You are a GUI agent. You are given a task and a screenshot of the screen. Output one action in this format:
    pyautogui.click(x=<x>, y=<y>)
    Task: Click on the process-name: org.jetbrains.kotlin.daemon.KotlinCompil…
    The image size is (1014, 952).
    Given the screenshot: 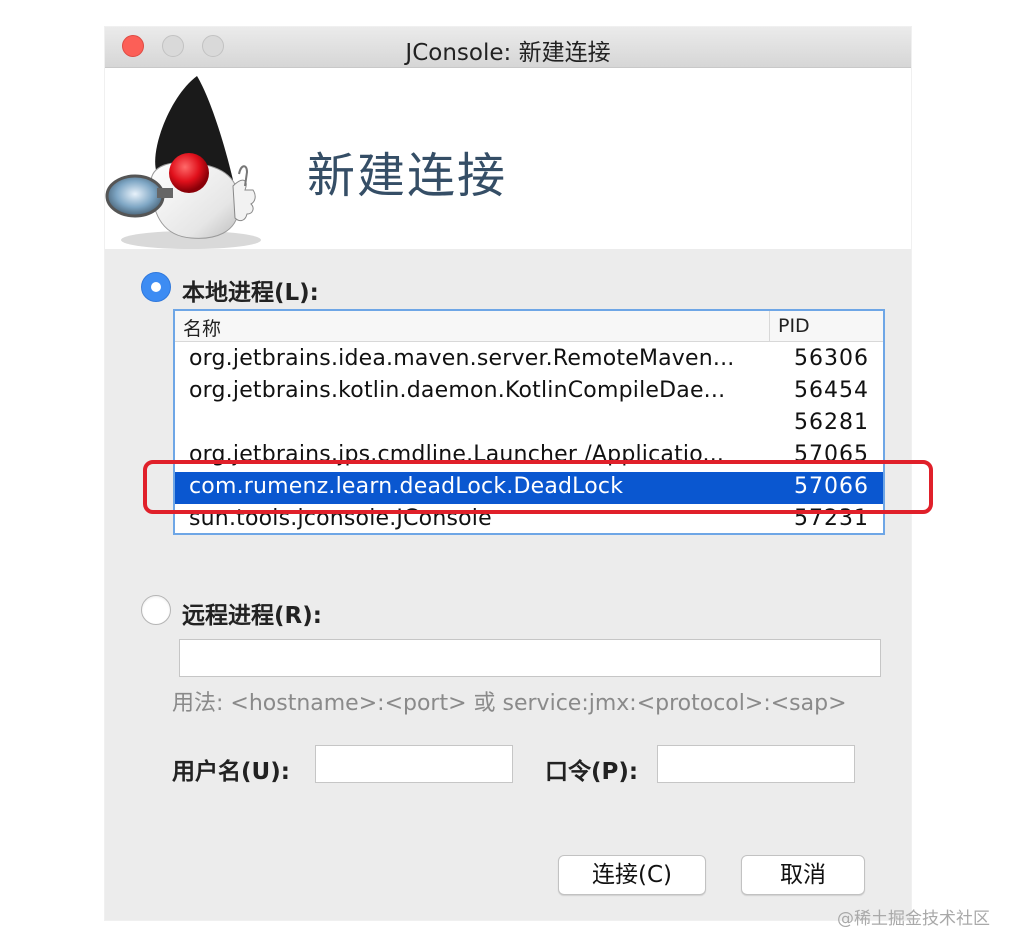 What is the action you would take?
    pyautogui.click(x=457, y=390)
    